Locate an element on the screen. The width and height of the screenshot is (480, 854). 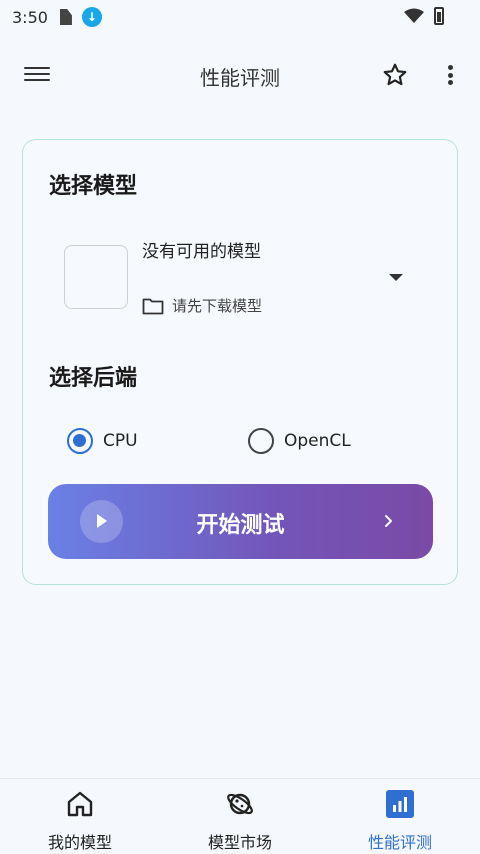
nav-benchmark: 性能评测 is located at coordinates (400, 816).